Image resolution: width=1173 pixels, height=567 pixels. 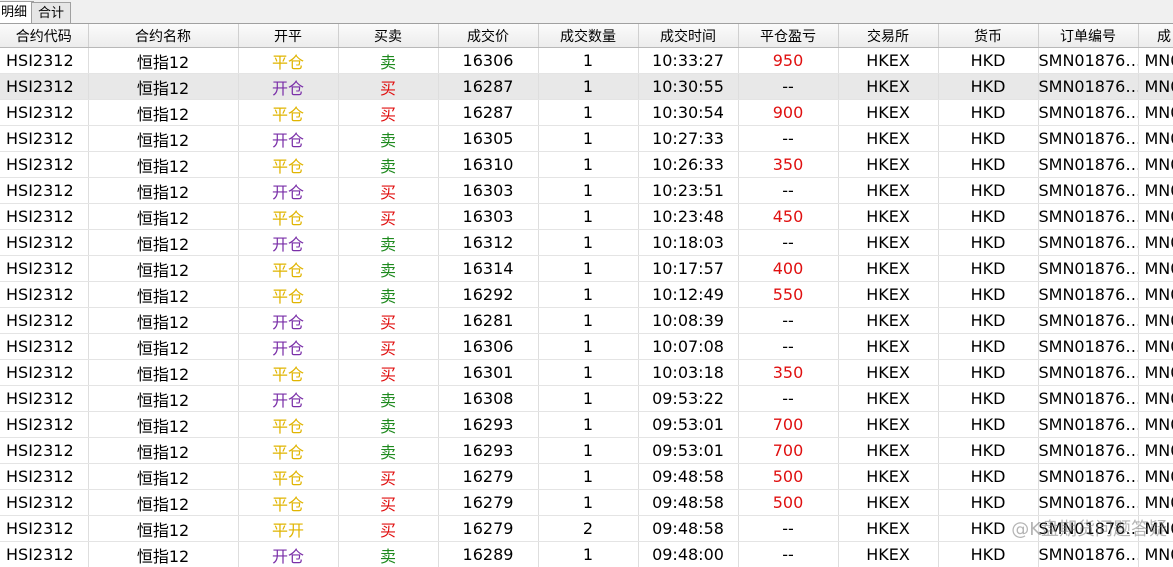 What do you see at coordinates (488, 36) in the screenshot?
I see `col-price-header: 成交价` at bounding box center [488, 36].